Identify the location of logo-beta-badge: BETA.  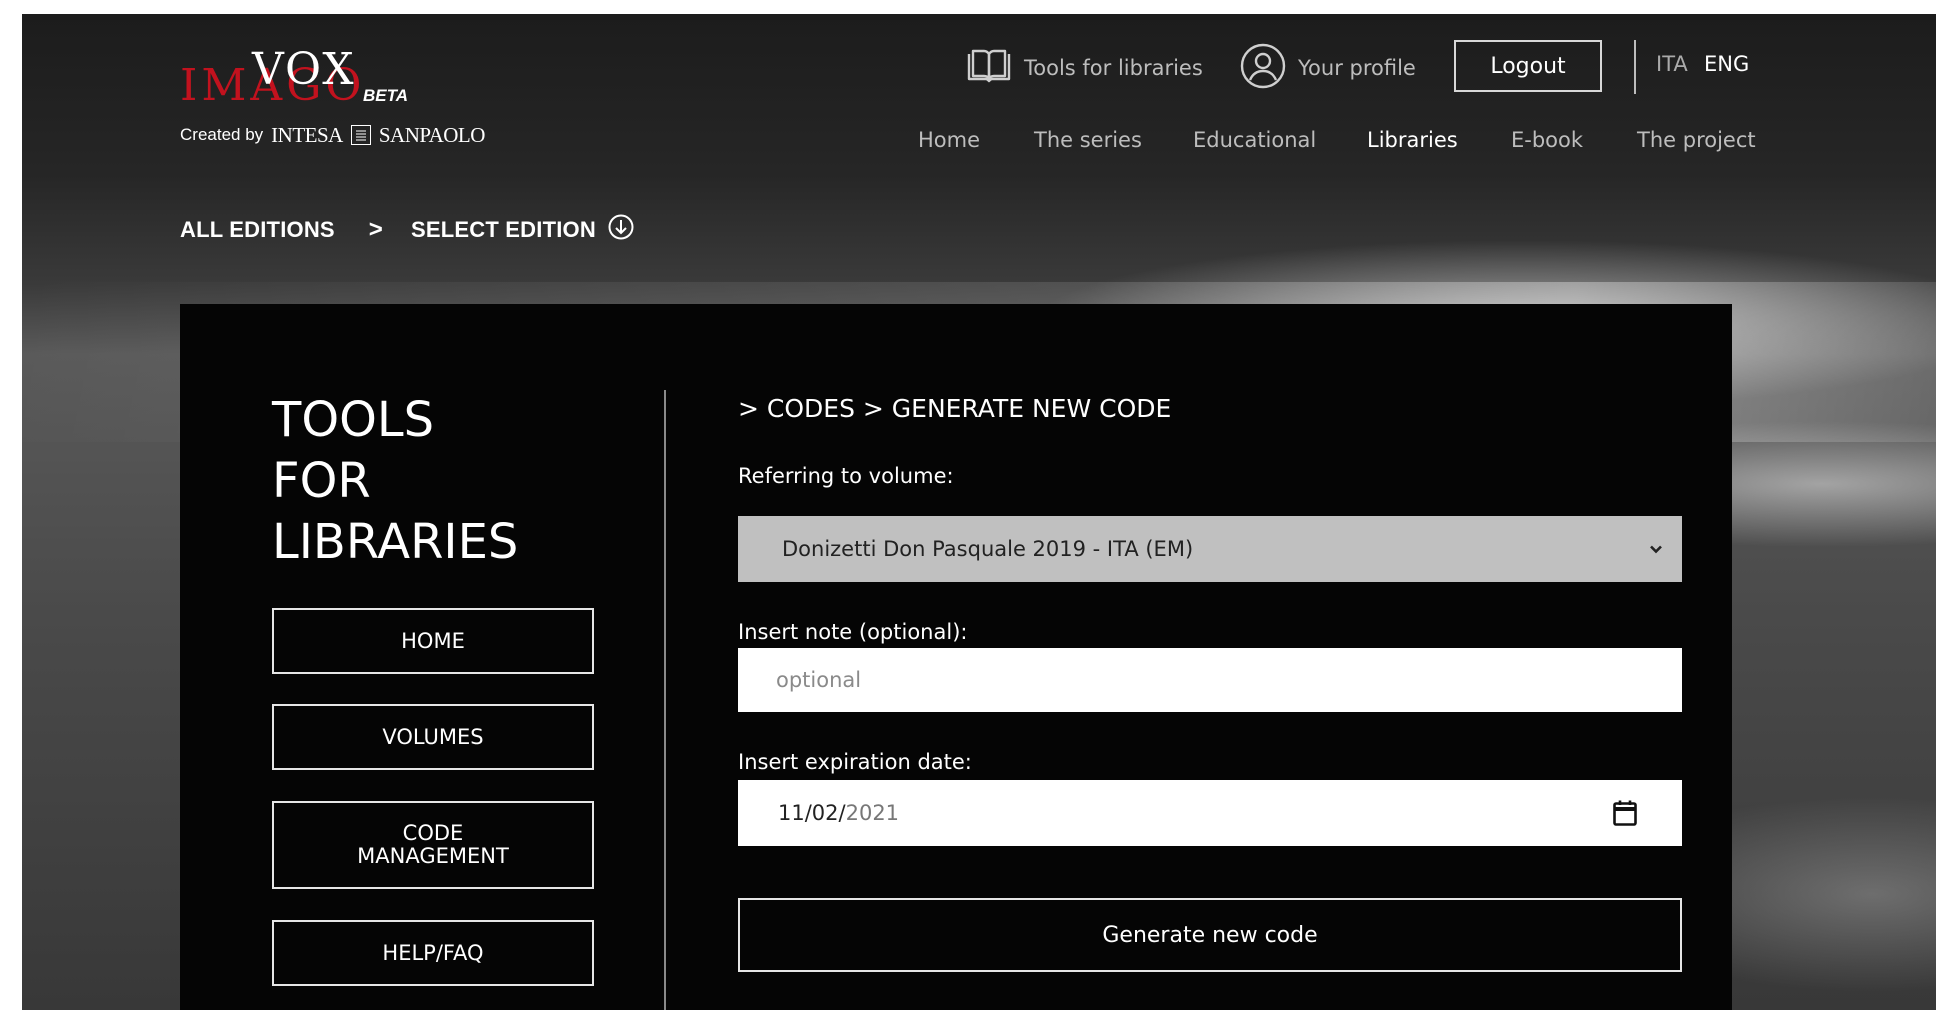
(386, 95).